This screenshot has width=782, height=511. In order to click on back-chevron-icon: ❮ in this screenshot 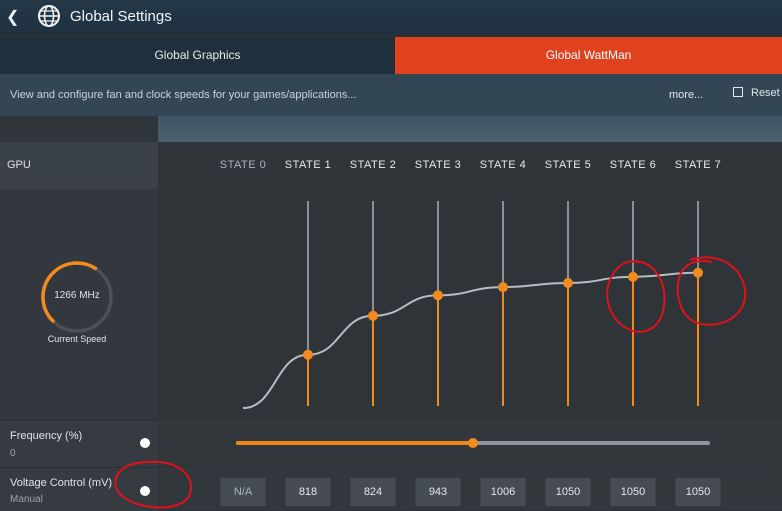, I will do `click(12, 17)`.